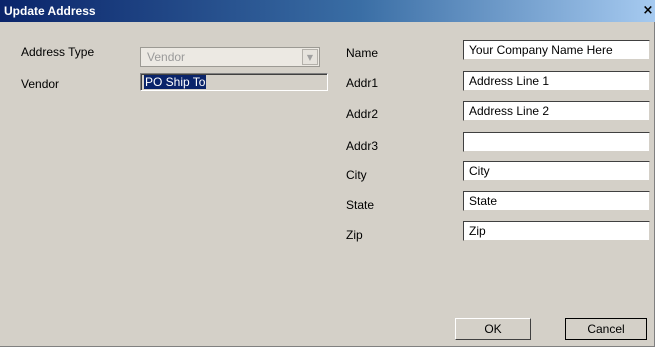  Describe the element at coordinates (360, 205) in the screenshot. I see `state-label: State` at that location.